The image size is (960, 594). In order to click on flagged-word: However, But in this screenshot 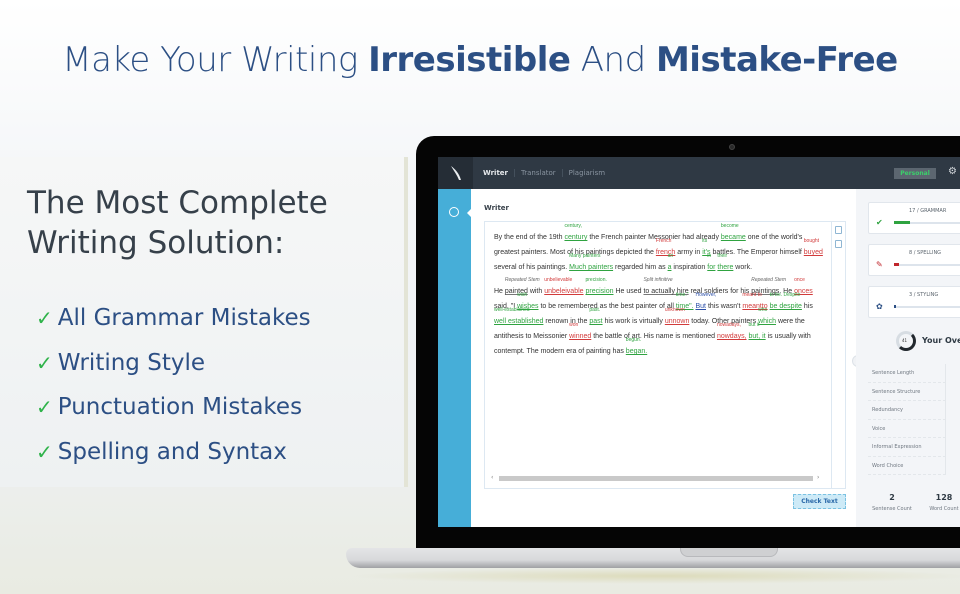, I will do `click(705, 303)`.